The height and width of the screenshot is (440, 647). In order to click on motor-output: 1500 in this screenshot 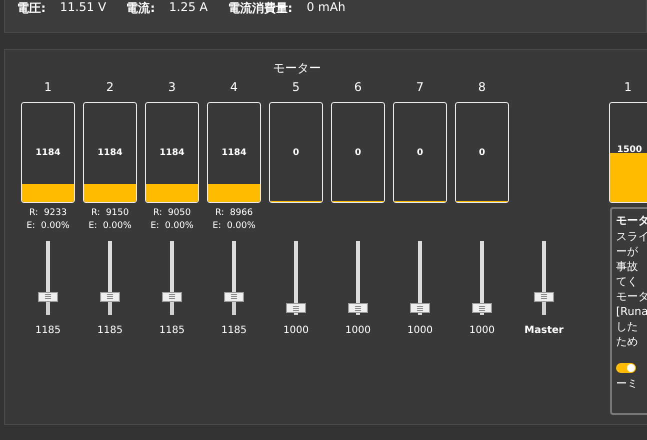, I will do `click(629, 149)`.